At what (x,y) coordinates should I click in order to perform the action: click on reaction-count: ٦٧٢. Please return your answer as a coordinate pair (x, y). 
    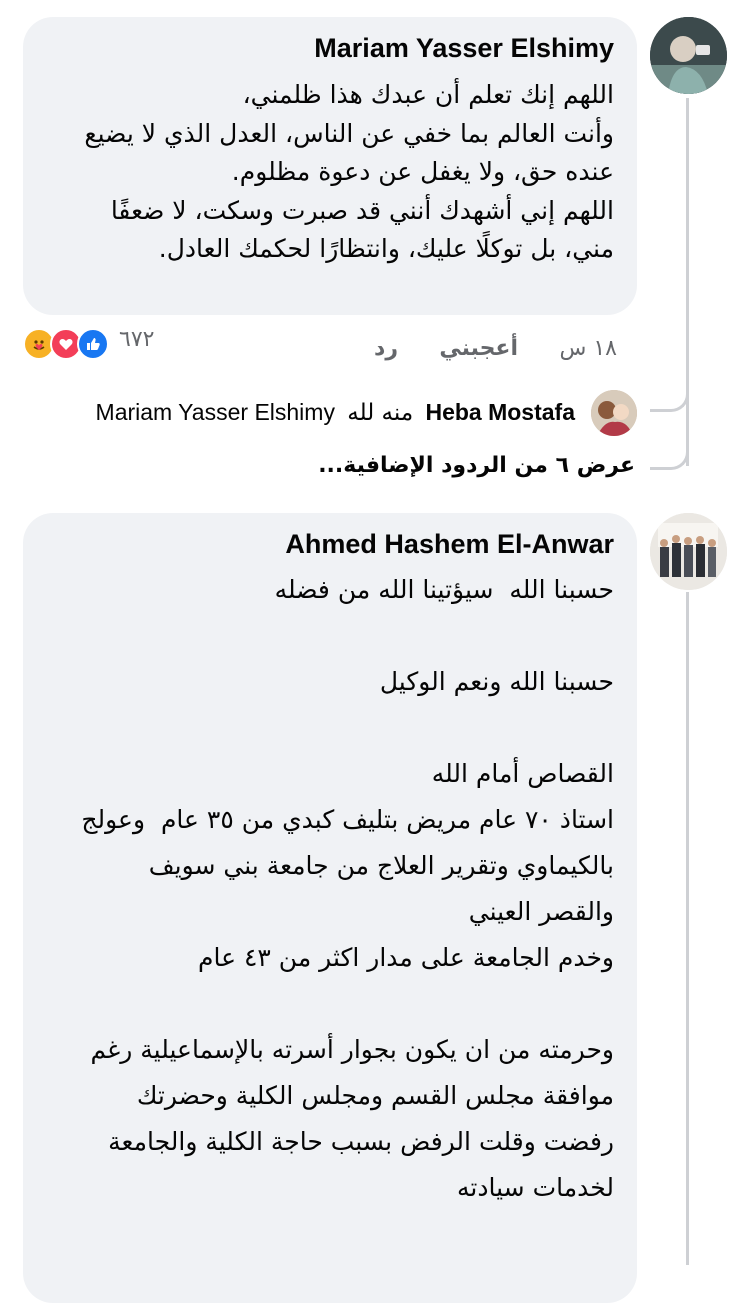
    Looking at the image, I should click on (137, 339).